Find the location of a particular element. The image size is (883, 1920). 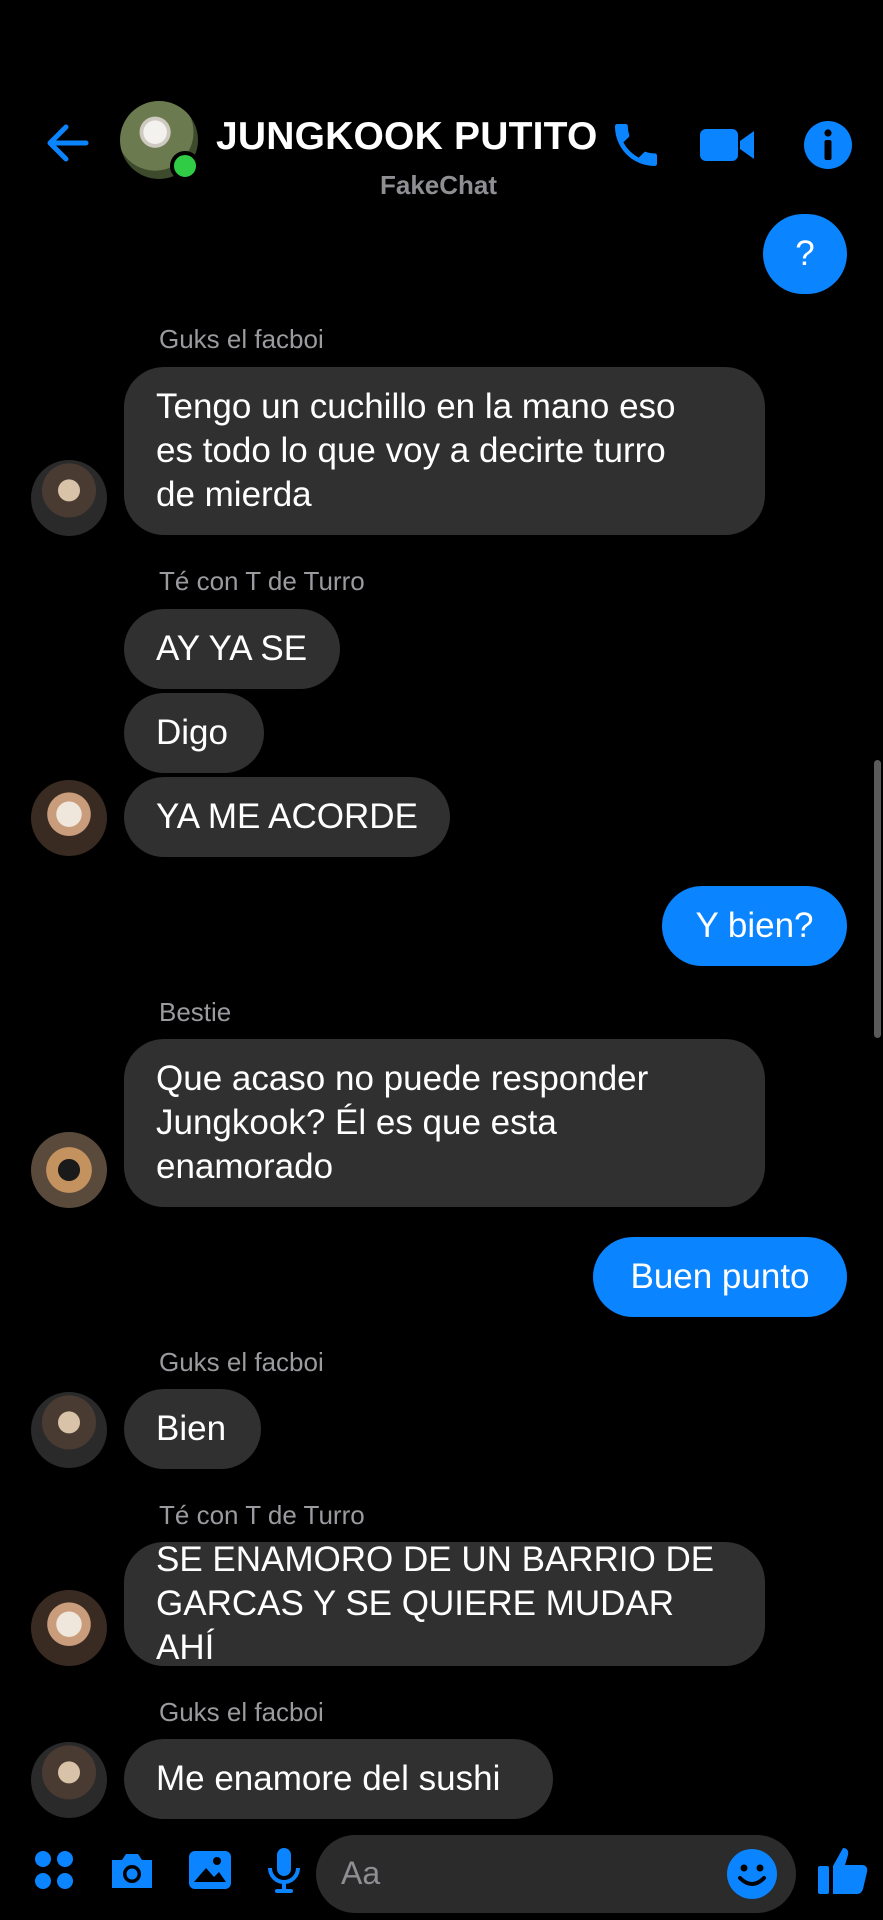

phone-icon is located at coordinates (636, 145).